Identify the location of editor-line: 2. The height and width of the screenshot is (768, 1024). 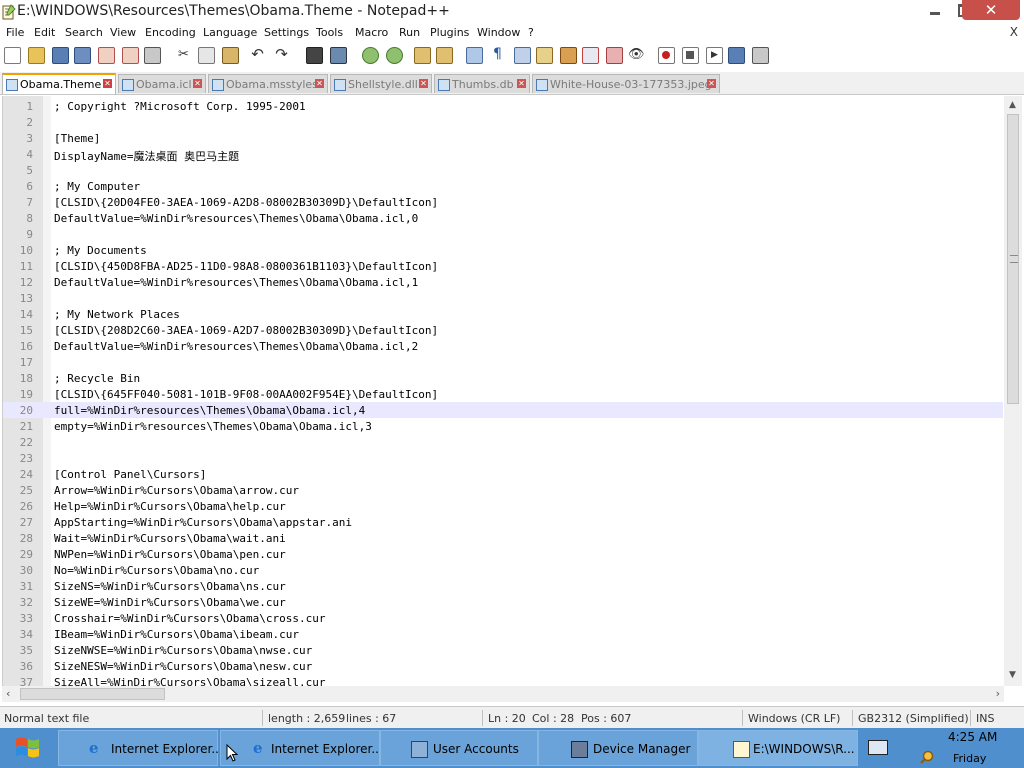
(503, 122).